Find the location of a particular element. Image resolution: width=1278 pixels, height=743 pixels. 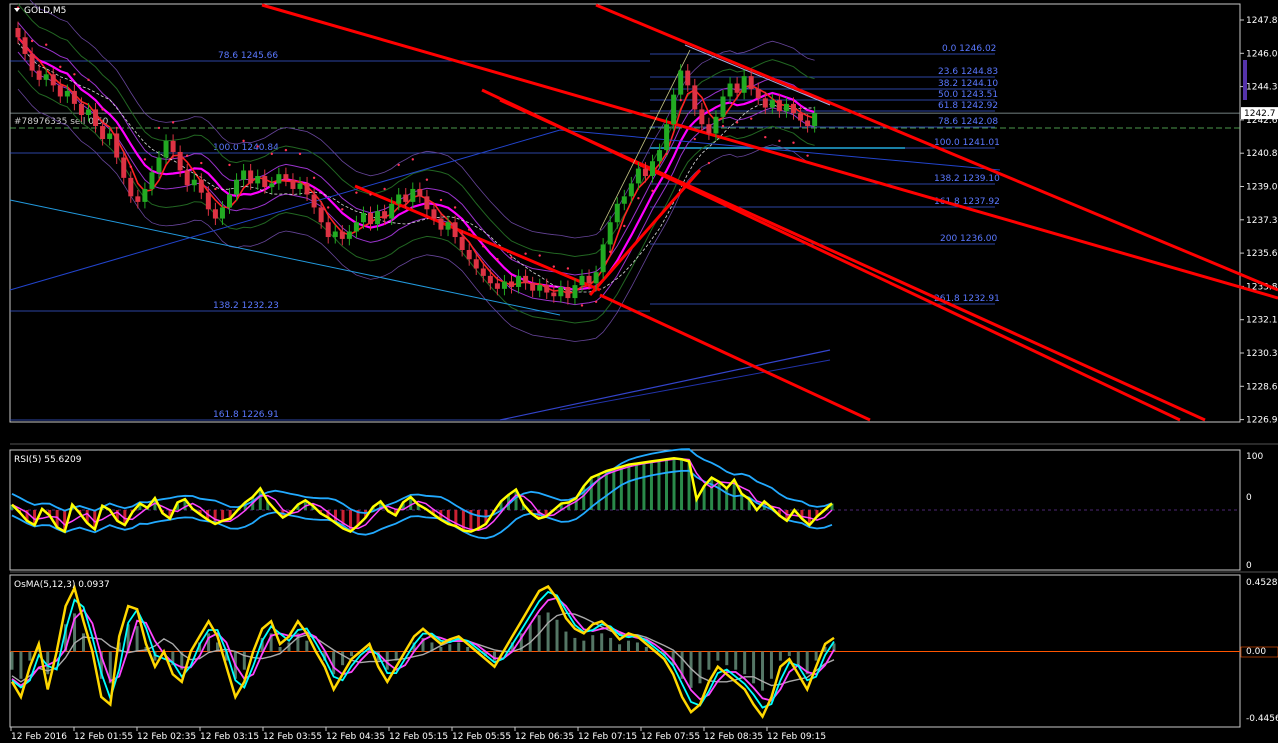

price-scroll-marker is located at coordinates (1245, 80).